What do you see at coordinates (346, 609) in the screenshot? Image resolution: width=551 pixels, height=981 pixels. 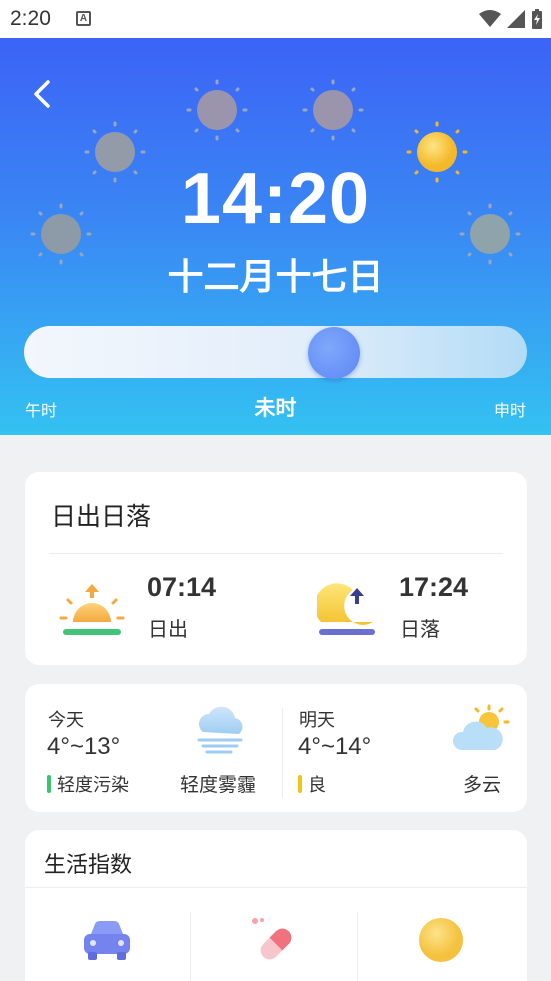 I see `sunset-icon` at bounding box center [346, 609].